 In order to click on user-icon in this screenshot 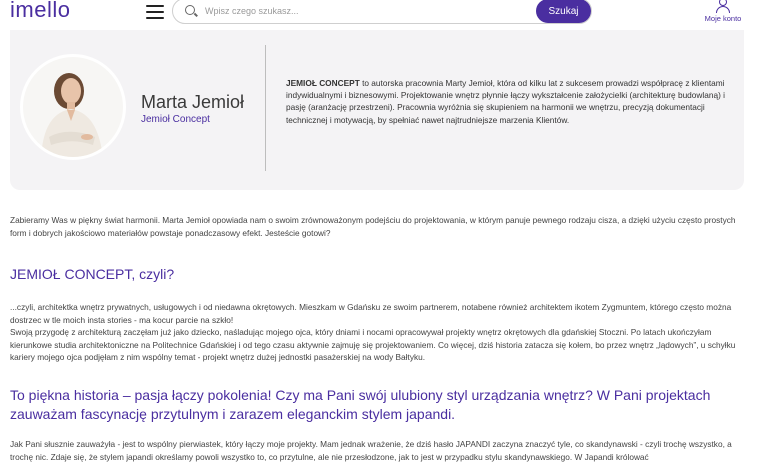, I will do `click(723, 6)`.